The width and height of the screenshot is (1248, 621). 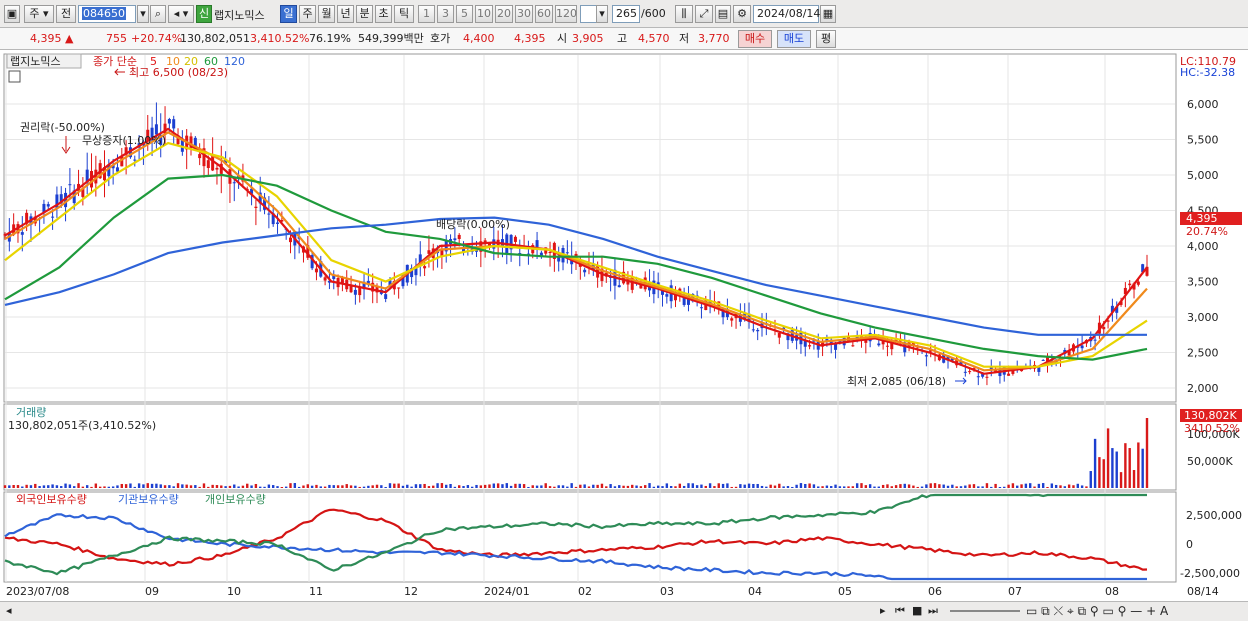 I want to click on interval-5: 5, so click(x=464, y=14).